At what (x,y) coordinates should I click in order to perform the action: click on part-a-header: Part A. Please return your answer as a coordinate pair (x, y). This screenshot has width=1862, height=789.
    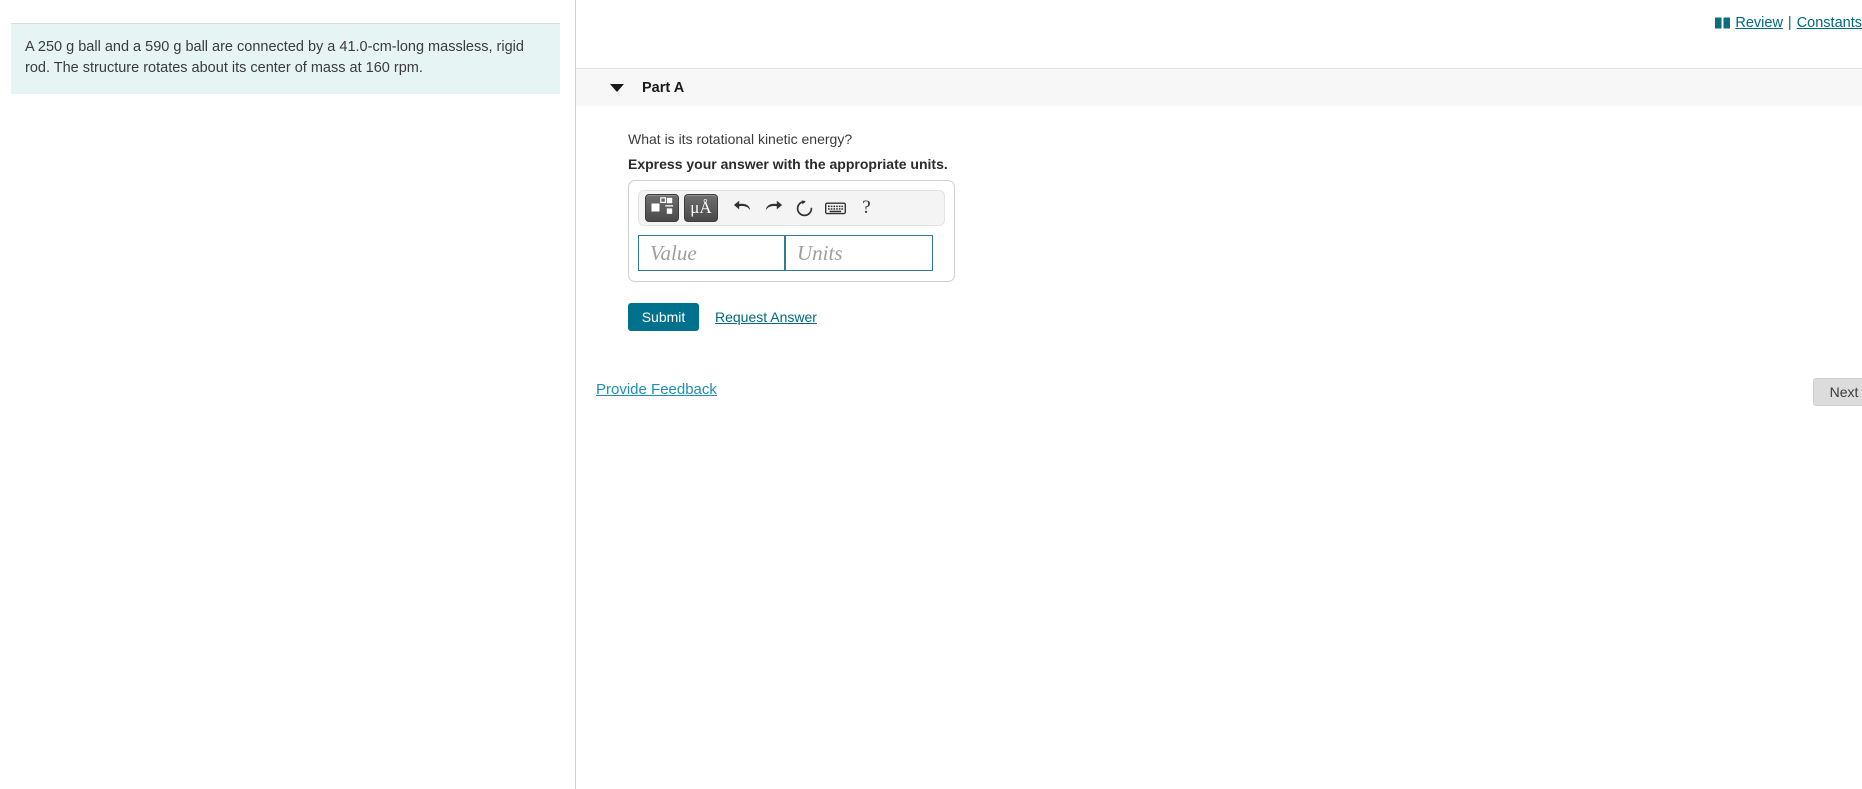
    Looking at the image, I should click on (1219, 87).